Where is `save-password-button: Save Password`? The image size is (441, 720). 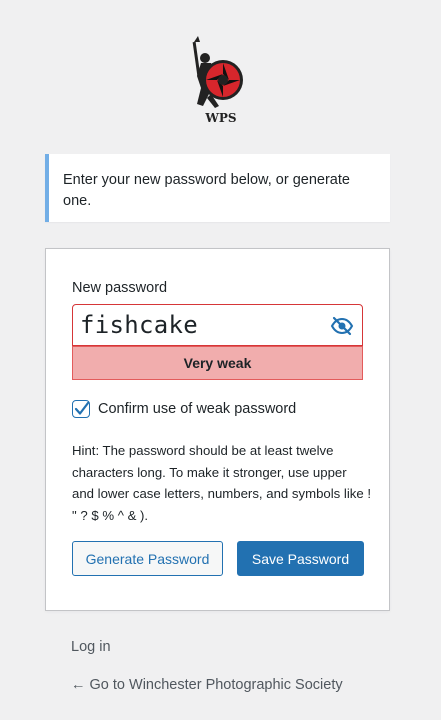 save-password-button: Save Password is located at coordinates (300, 558).